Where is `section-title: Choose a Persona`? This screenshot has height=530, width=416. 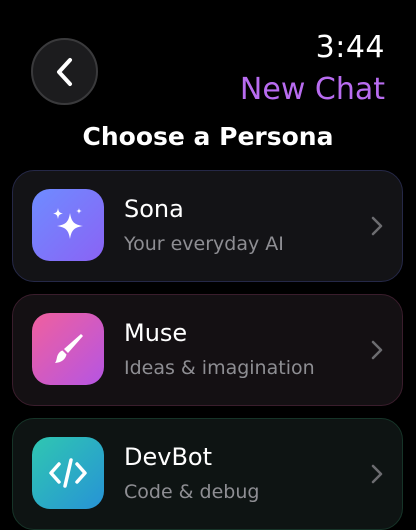
section-title: Choose a Persona is located at coordinates (208, 136).